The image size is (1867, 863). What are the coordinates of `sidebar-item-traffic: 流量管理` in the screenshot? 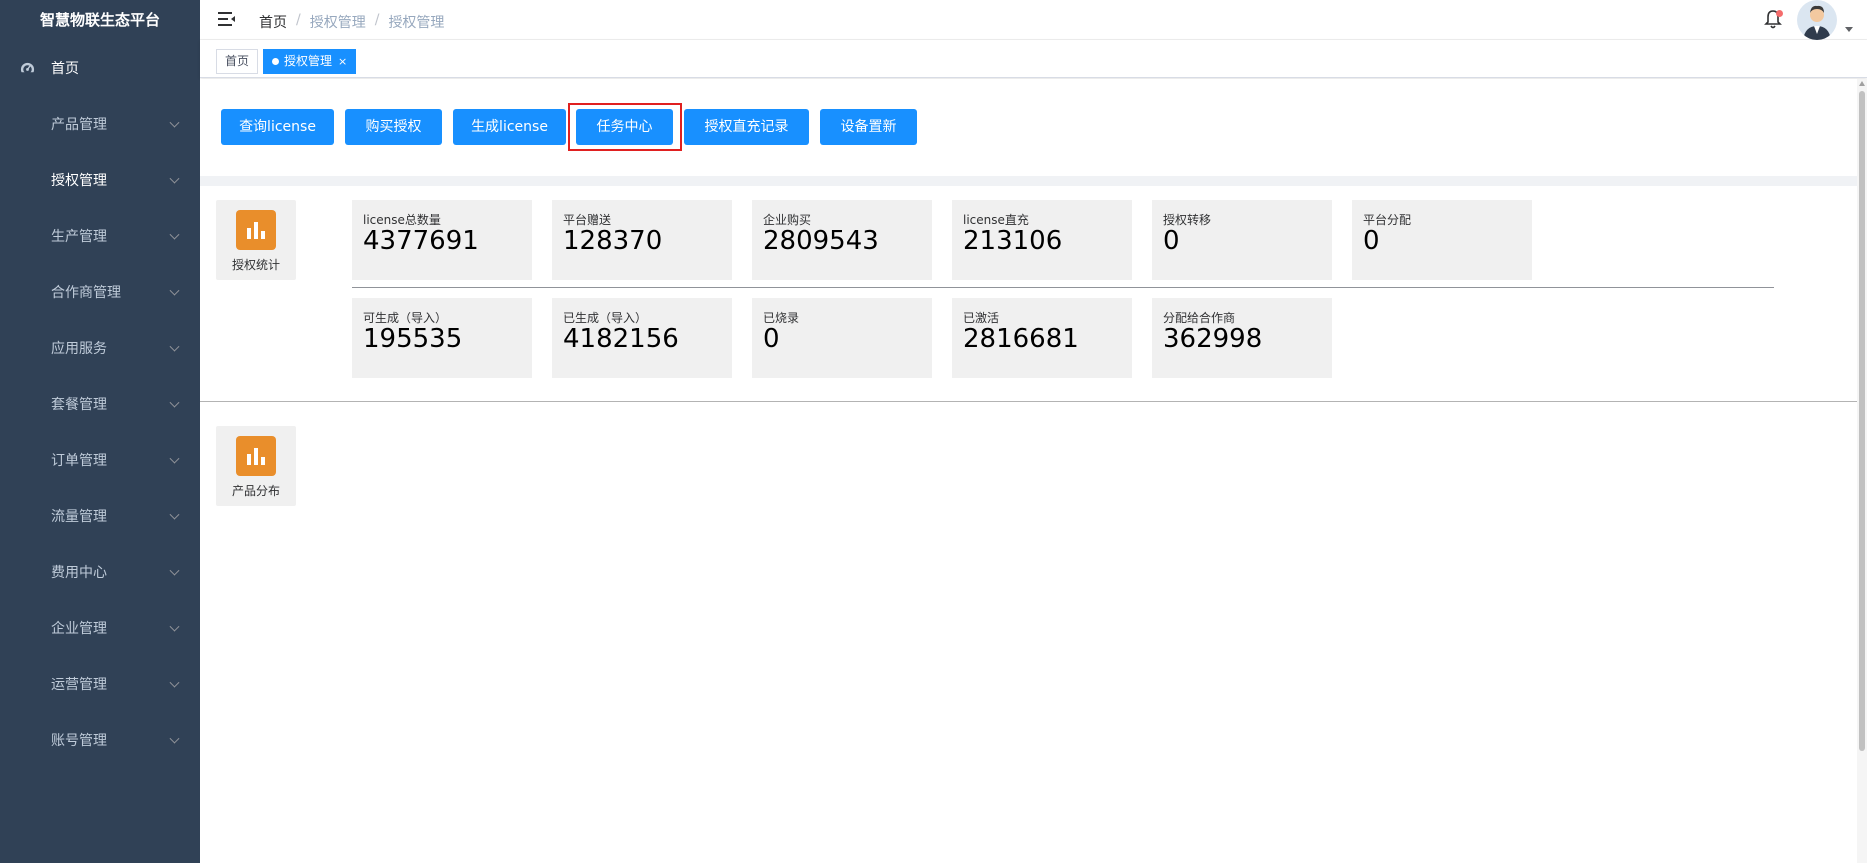 It's located at (100, 516).